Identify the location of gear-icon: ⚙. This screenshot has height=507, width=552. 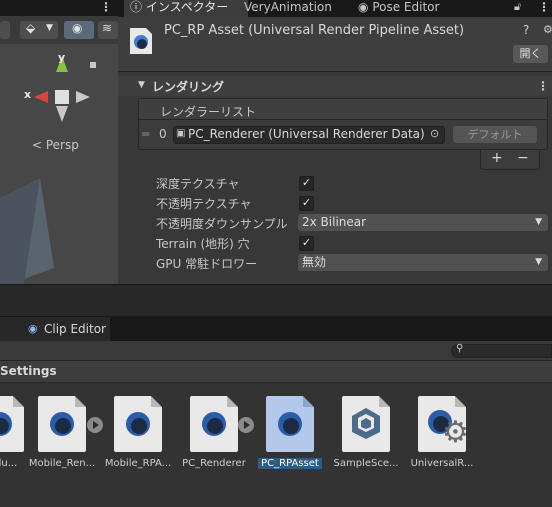
(455, 432).